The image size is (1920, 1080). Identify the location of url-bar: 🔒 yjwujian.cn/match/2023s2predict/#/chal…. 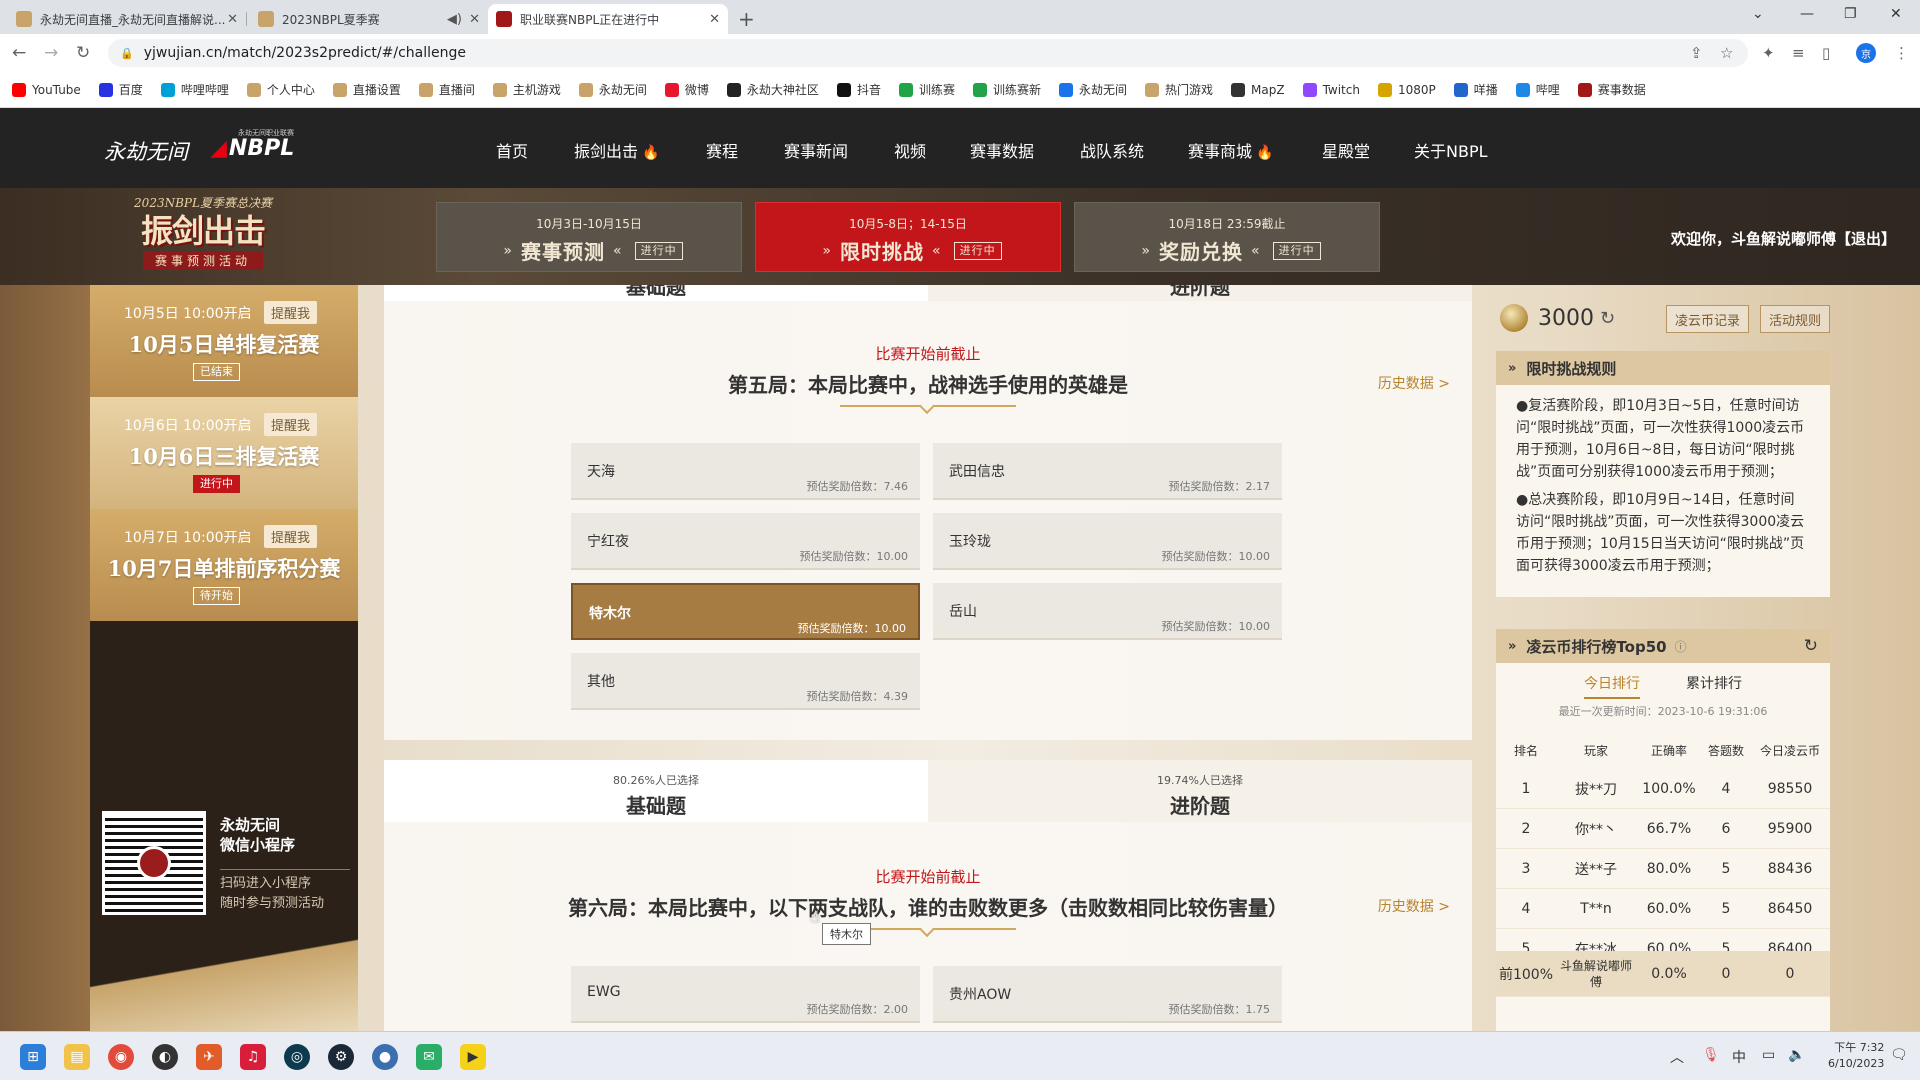
(928, 53).